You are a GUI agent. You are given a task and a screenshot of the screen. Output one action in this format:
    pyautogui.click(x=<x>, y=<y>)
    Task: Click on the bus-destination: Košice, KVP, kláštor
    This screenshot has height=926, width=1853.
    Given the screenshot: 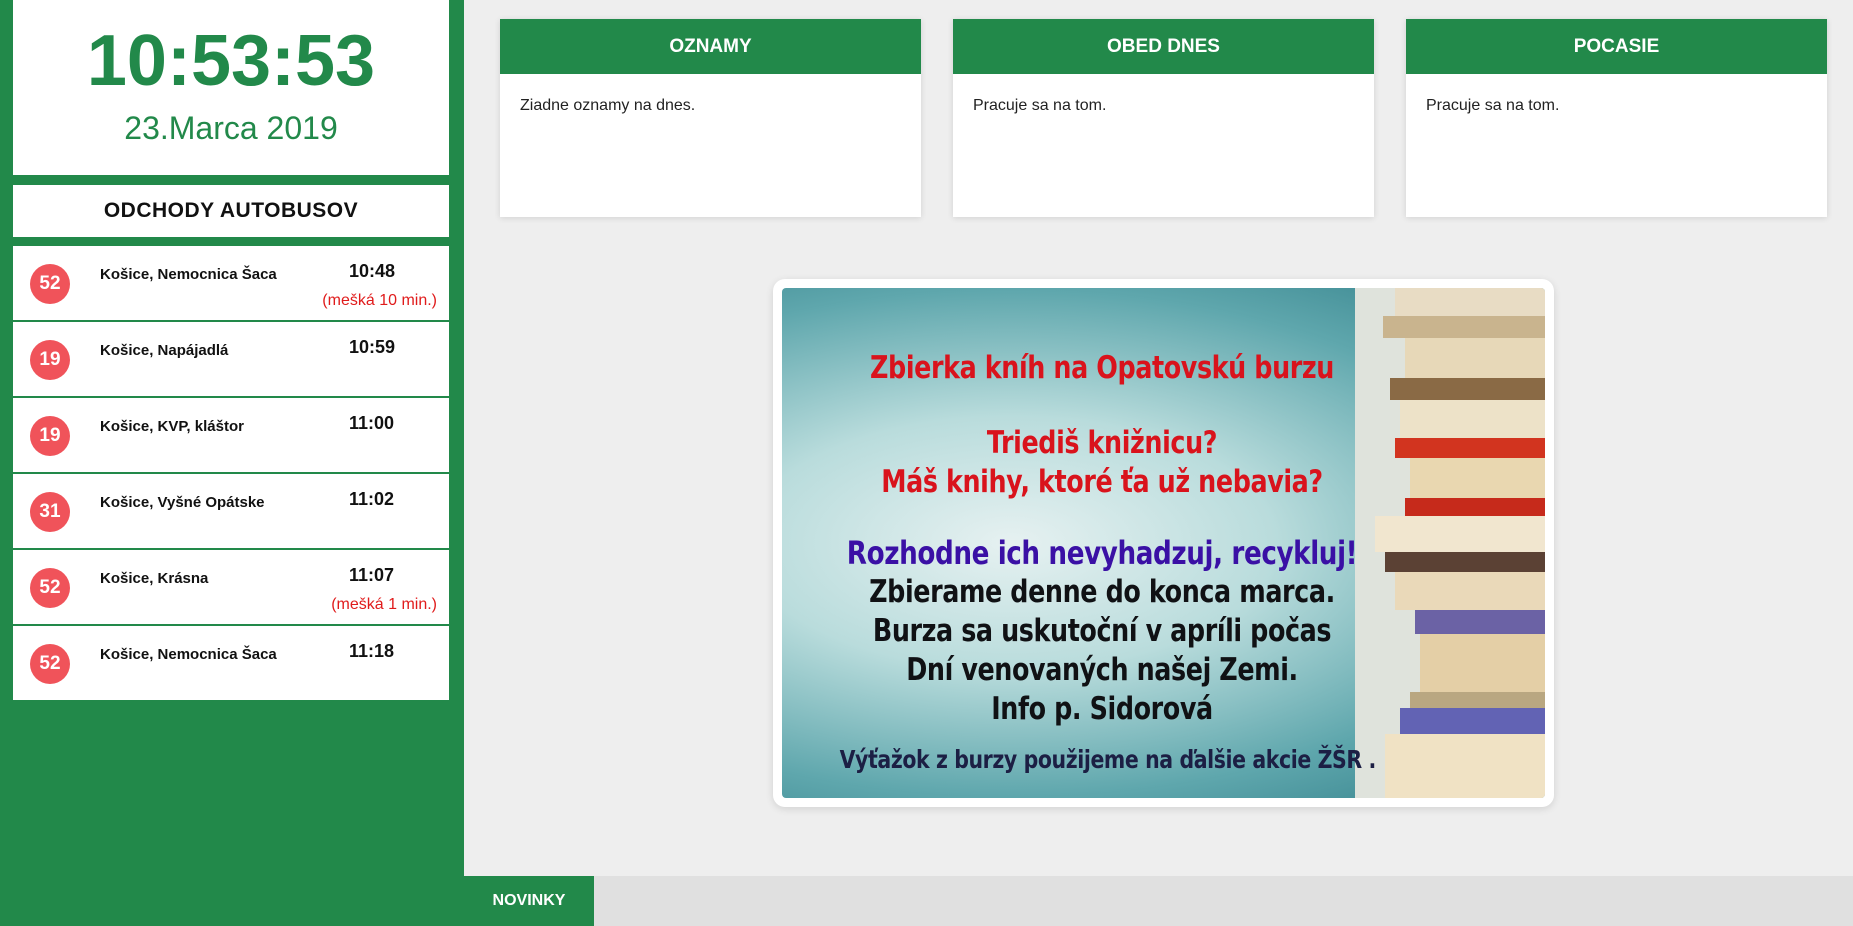 What is the action you would take?
    pyautogui.click(x=172, y=426)
    